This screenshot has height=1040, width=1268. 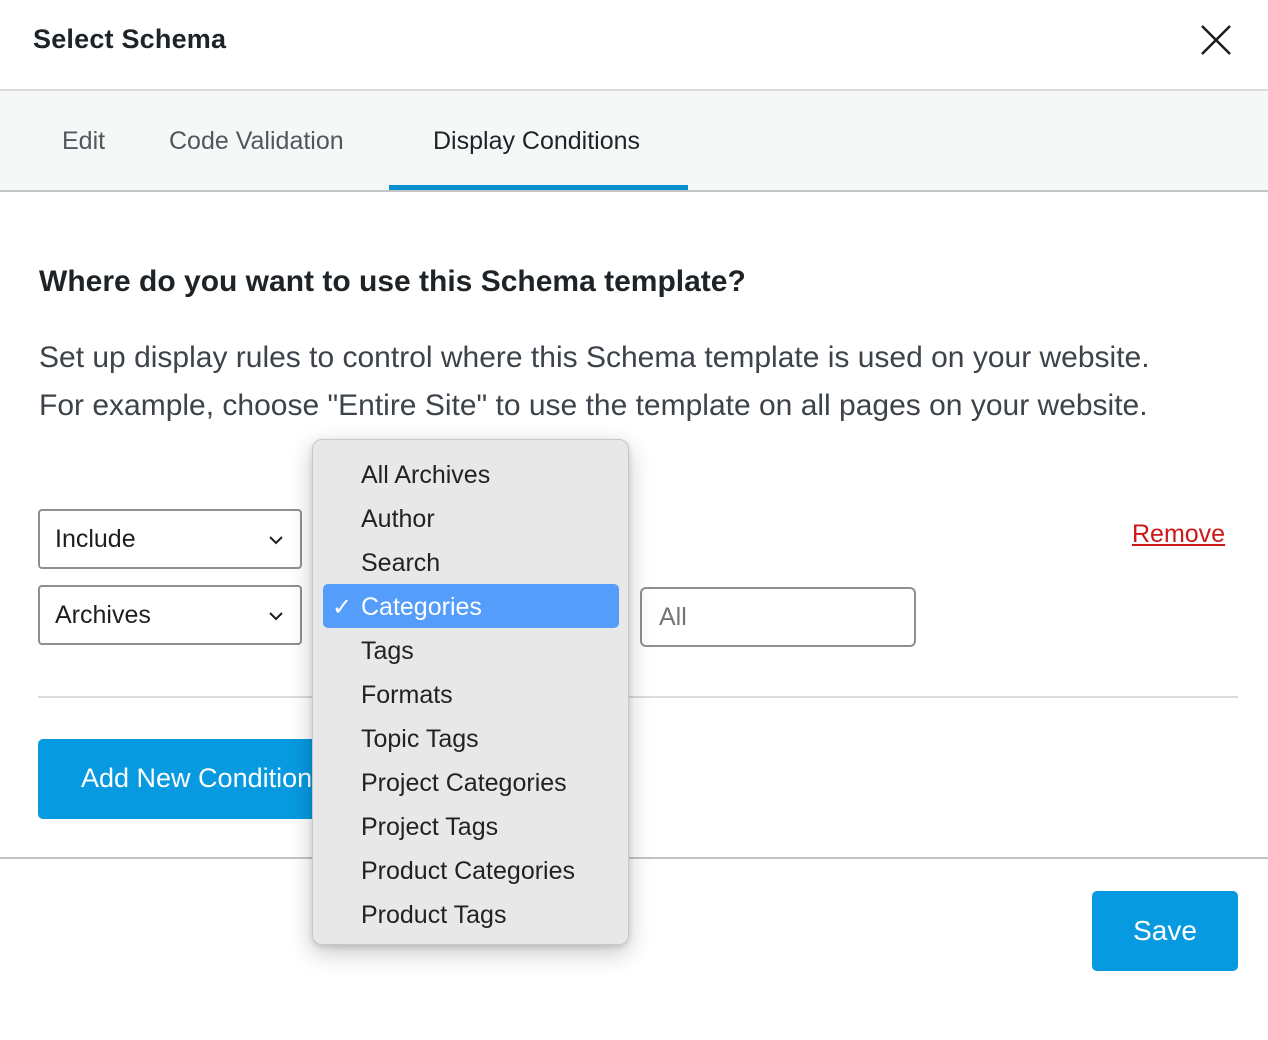 What do you see at coordinates (387, 651) in the screenshot?
I see `dropdown-option-label: Tags` at bounding box center [387, 651].